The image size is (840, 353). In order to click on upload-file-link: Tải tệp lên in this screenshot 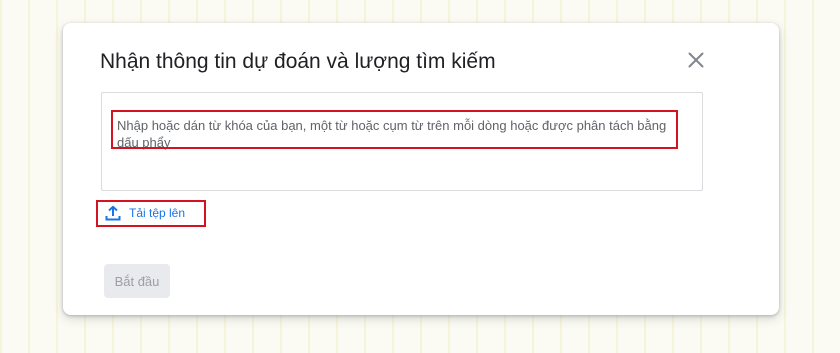, I will do `click(143, 213)`.